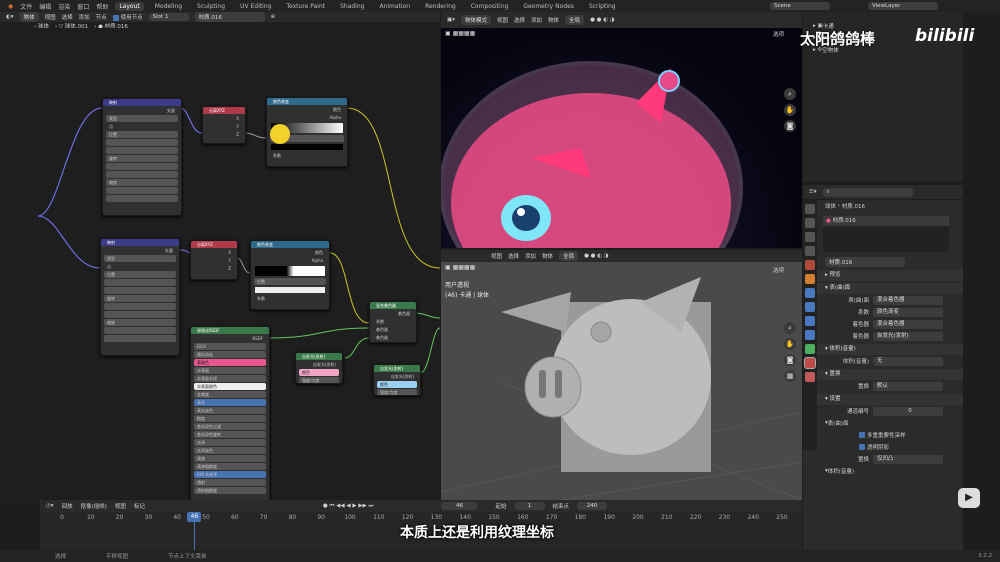 The height and width of the screenshot is (562, 1000). What do you see at coordinates (127, 17) in the screenshot?
I see `use-nodes-toggle: 使用节点` at bounding box center [127, 17].